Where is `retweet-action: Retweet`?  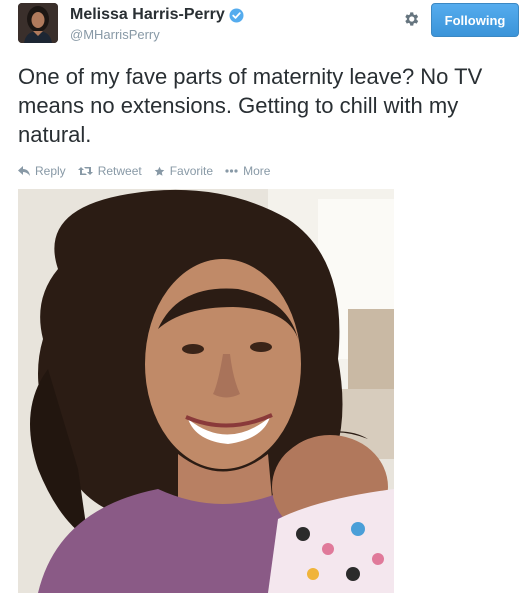
retweet-action: Retweet is located at coordinates (109, 171).